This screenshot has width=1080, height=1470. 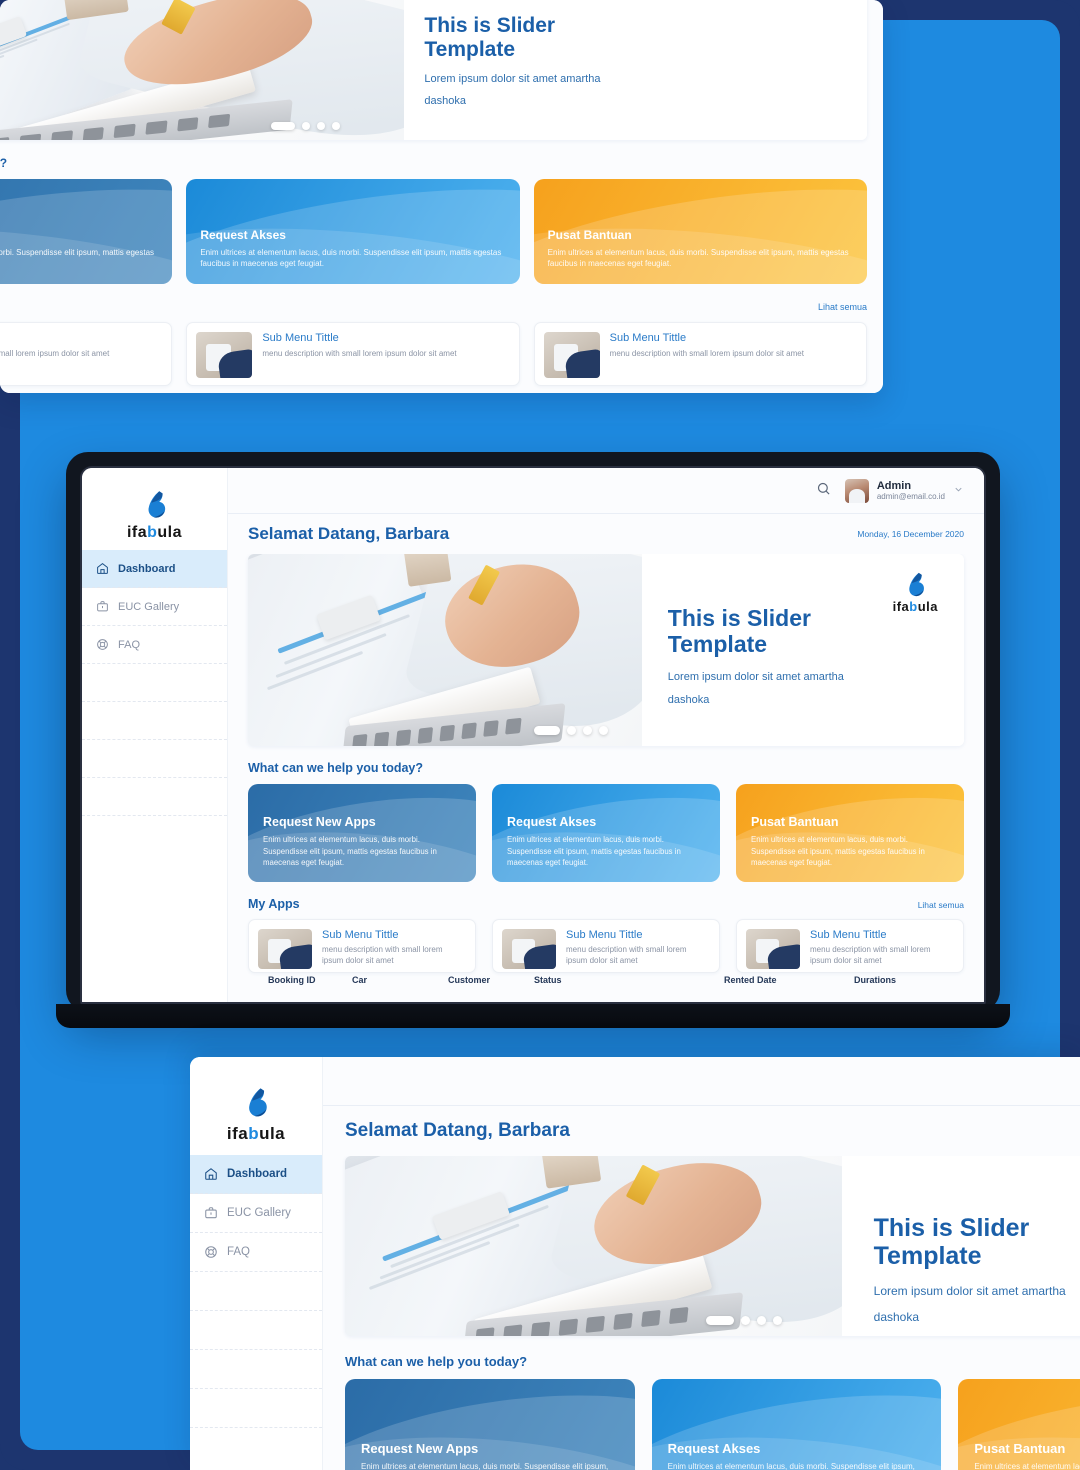 I want to click on column-header-status: Status, so click(x=629, y=980).